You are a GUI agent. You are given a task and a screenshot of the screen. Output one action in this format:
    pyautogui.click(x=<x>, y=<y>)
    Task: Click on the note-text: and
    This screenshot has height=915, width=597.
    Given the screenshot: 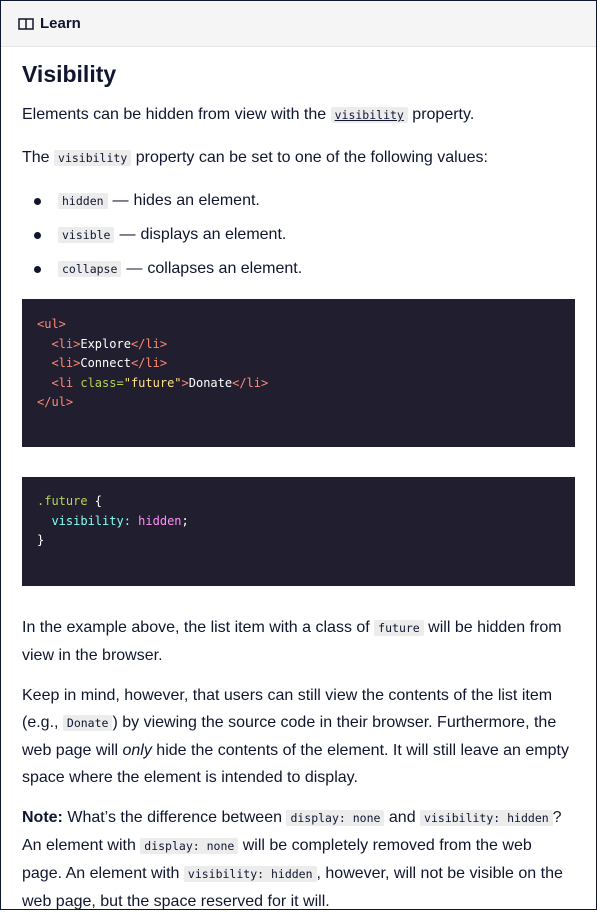 What is the action you would take?
    pyautogui.click(x=402, y=817)
    